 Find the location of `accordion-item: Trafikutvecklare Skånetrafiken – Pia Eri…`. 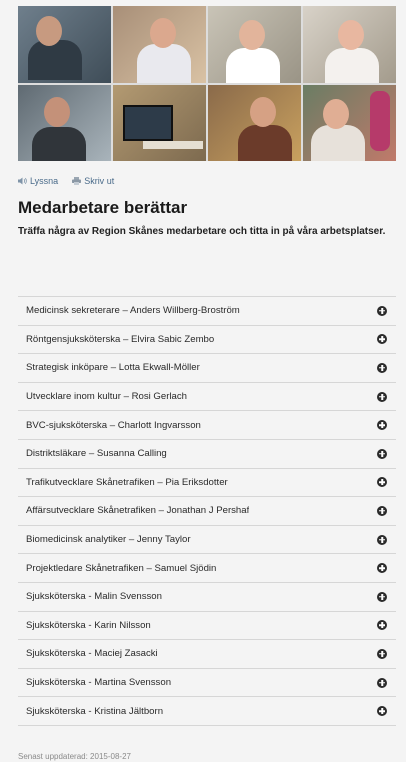

accordion-item: Trafikutvecklare Skånetrafiken – Pia Eri… is located at coordinates (207, 483).